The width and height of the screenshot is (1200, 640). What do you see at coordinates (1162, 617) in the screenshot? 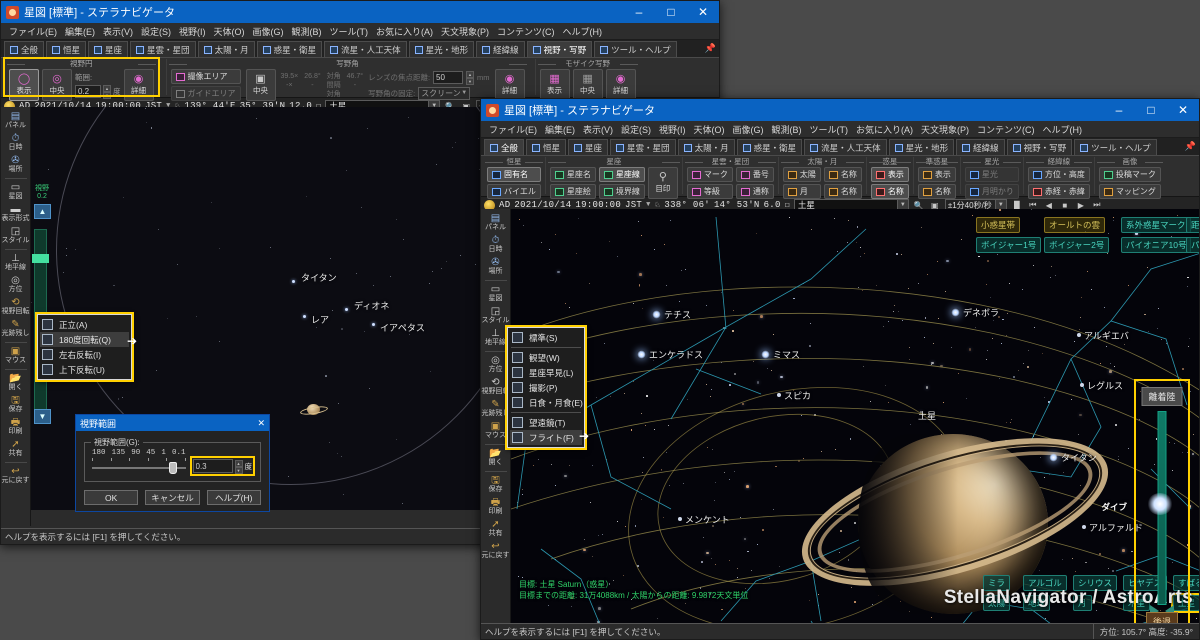
I see `retreat-button: 後退` at bounding box center [1162, 617].